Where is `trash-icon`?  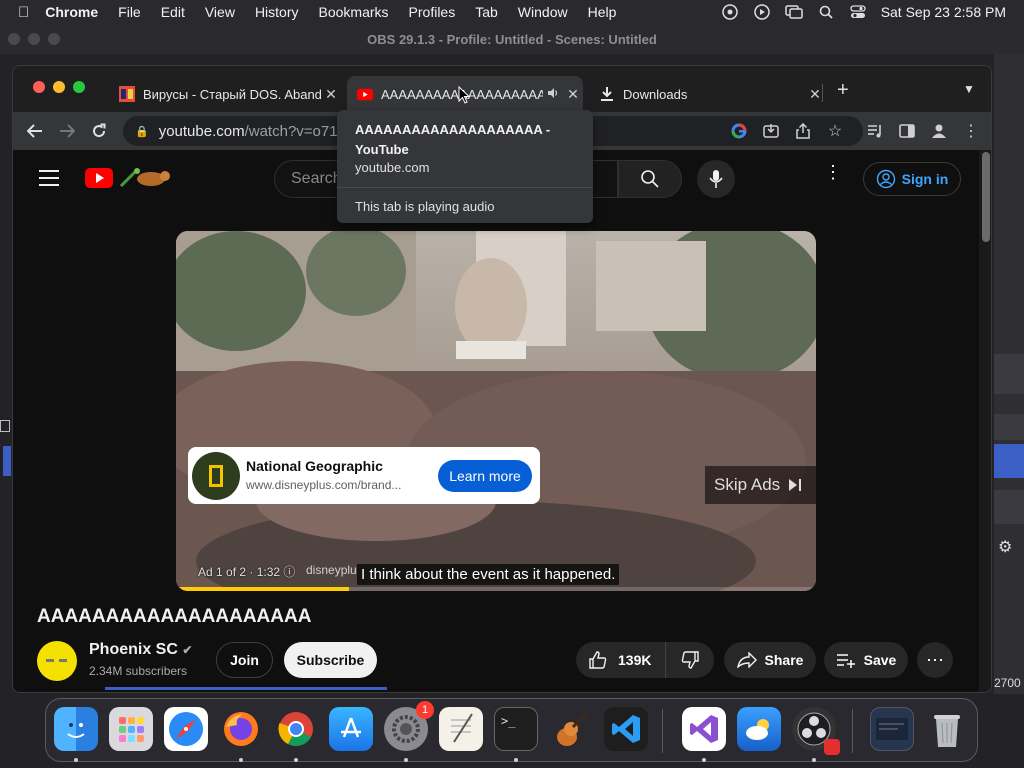 trash-icon is located at coordinates (947, 729).